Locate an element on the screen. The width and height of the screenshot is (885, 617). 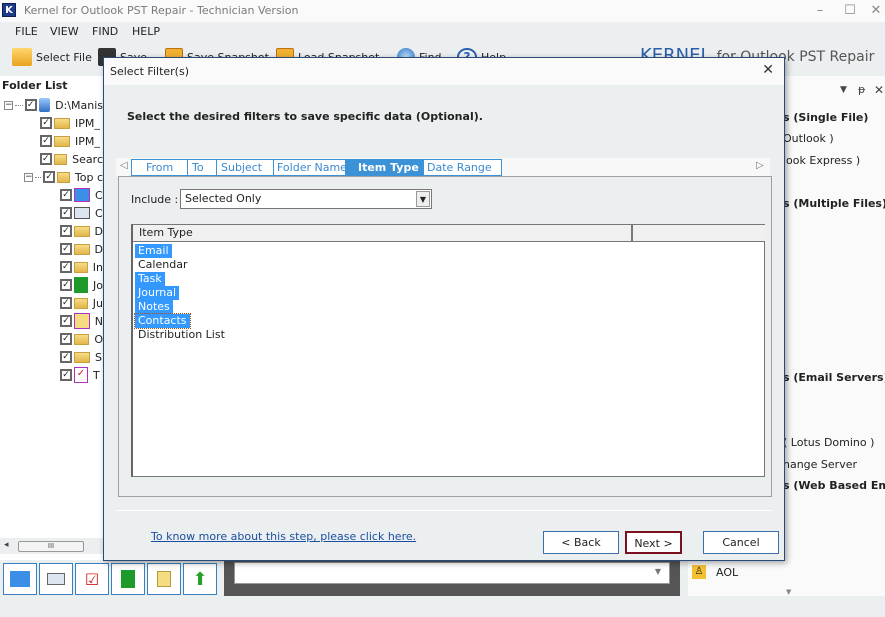
item-type-row: Contacts is located at coordinates (162, 321).